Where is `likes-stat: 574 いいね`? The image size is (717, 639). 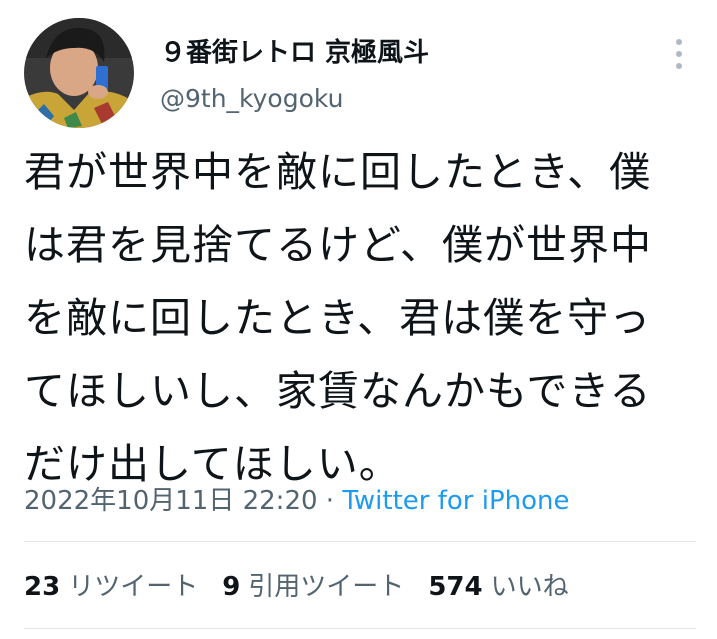 likes-stat: 574 いいね is located at coordinates (498, 584).